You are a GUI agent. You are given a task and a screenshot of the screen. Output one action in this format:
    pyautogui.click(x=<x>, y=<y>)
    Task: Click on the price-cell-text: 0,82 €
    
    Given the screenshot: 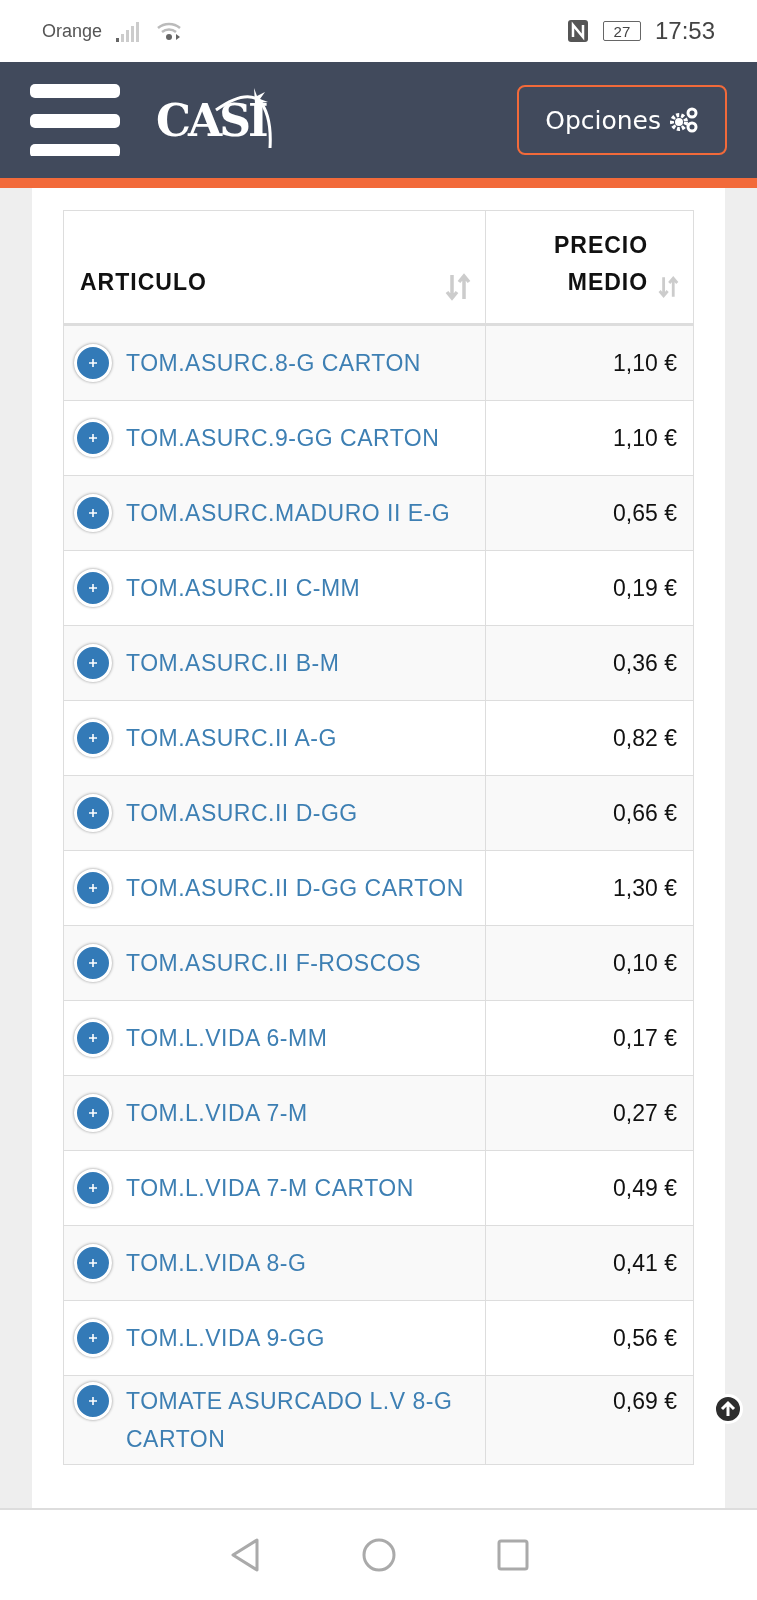 What is the action you would take?
    pyautogui.click(x=644, y=738)
    